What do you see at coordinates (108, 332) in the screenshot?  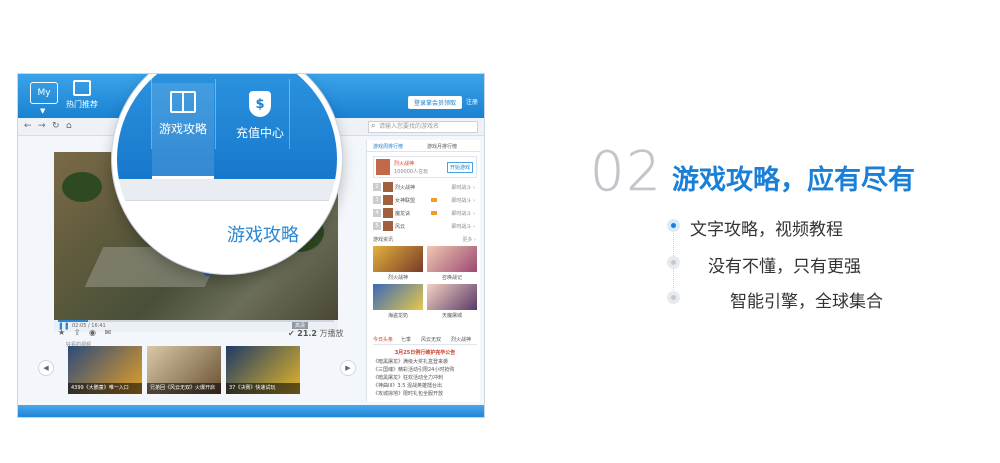 I see `chat-icon: ✉` at bounding box center [108, 332].